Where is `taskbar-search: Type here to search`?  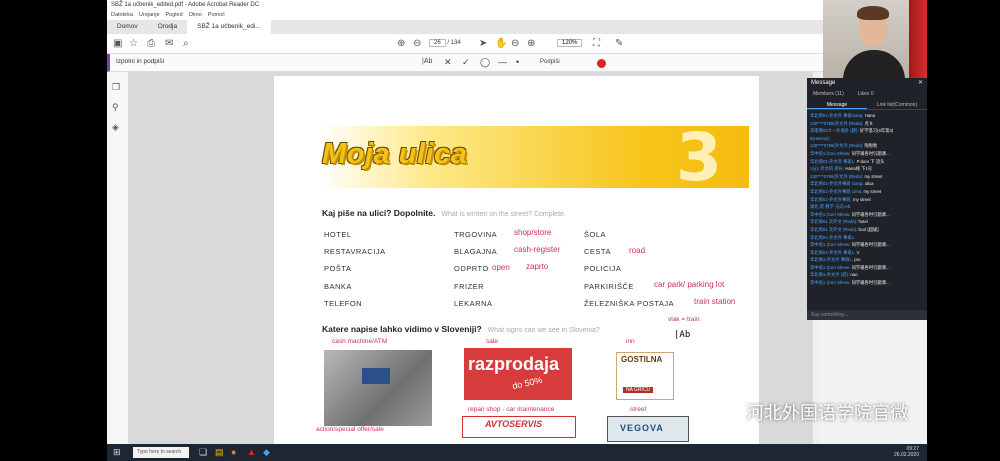 taskbar-search: Type here to search is located at coordinates (161, 452).